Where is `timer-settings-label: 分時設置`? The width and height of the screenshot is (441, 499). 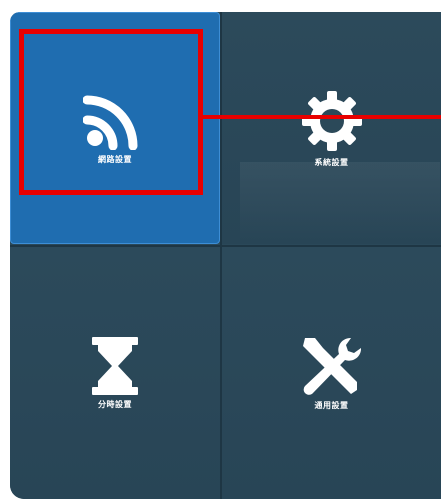 timer-settings-label: 分時設置 is located at coordinates (115, 404).